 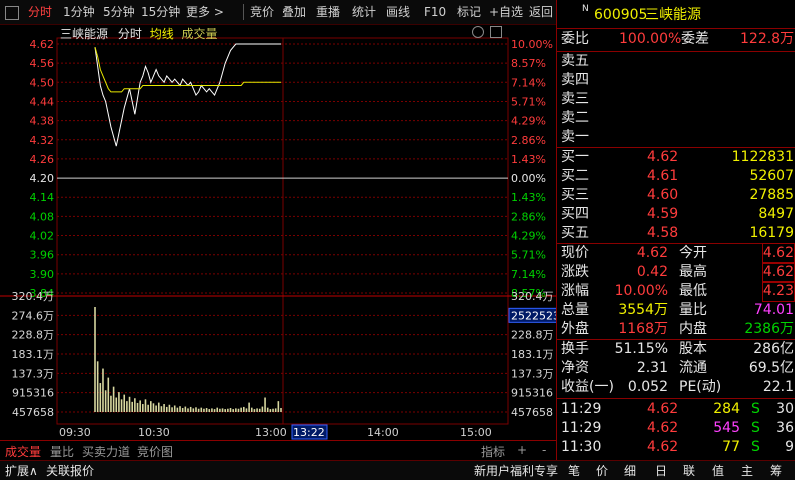 I want to click on buy-volume: 1122831, so click(x=762, y=157).